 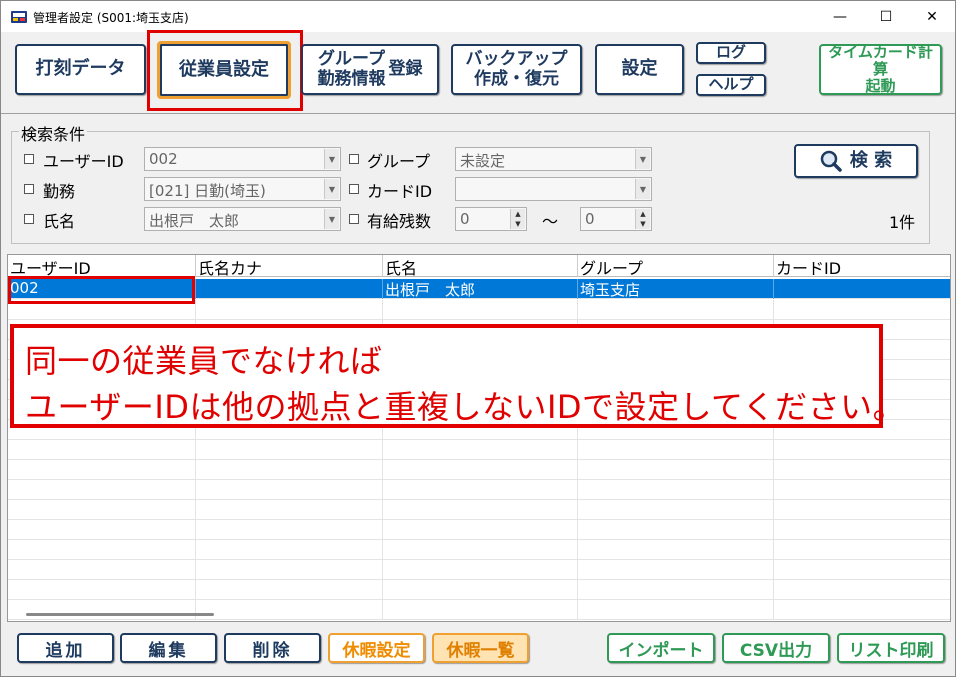 What do you see at coordinates (661, 648) in the screenshot?
I see `import-button: インポート` at bounding box center [661, 648].